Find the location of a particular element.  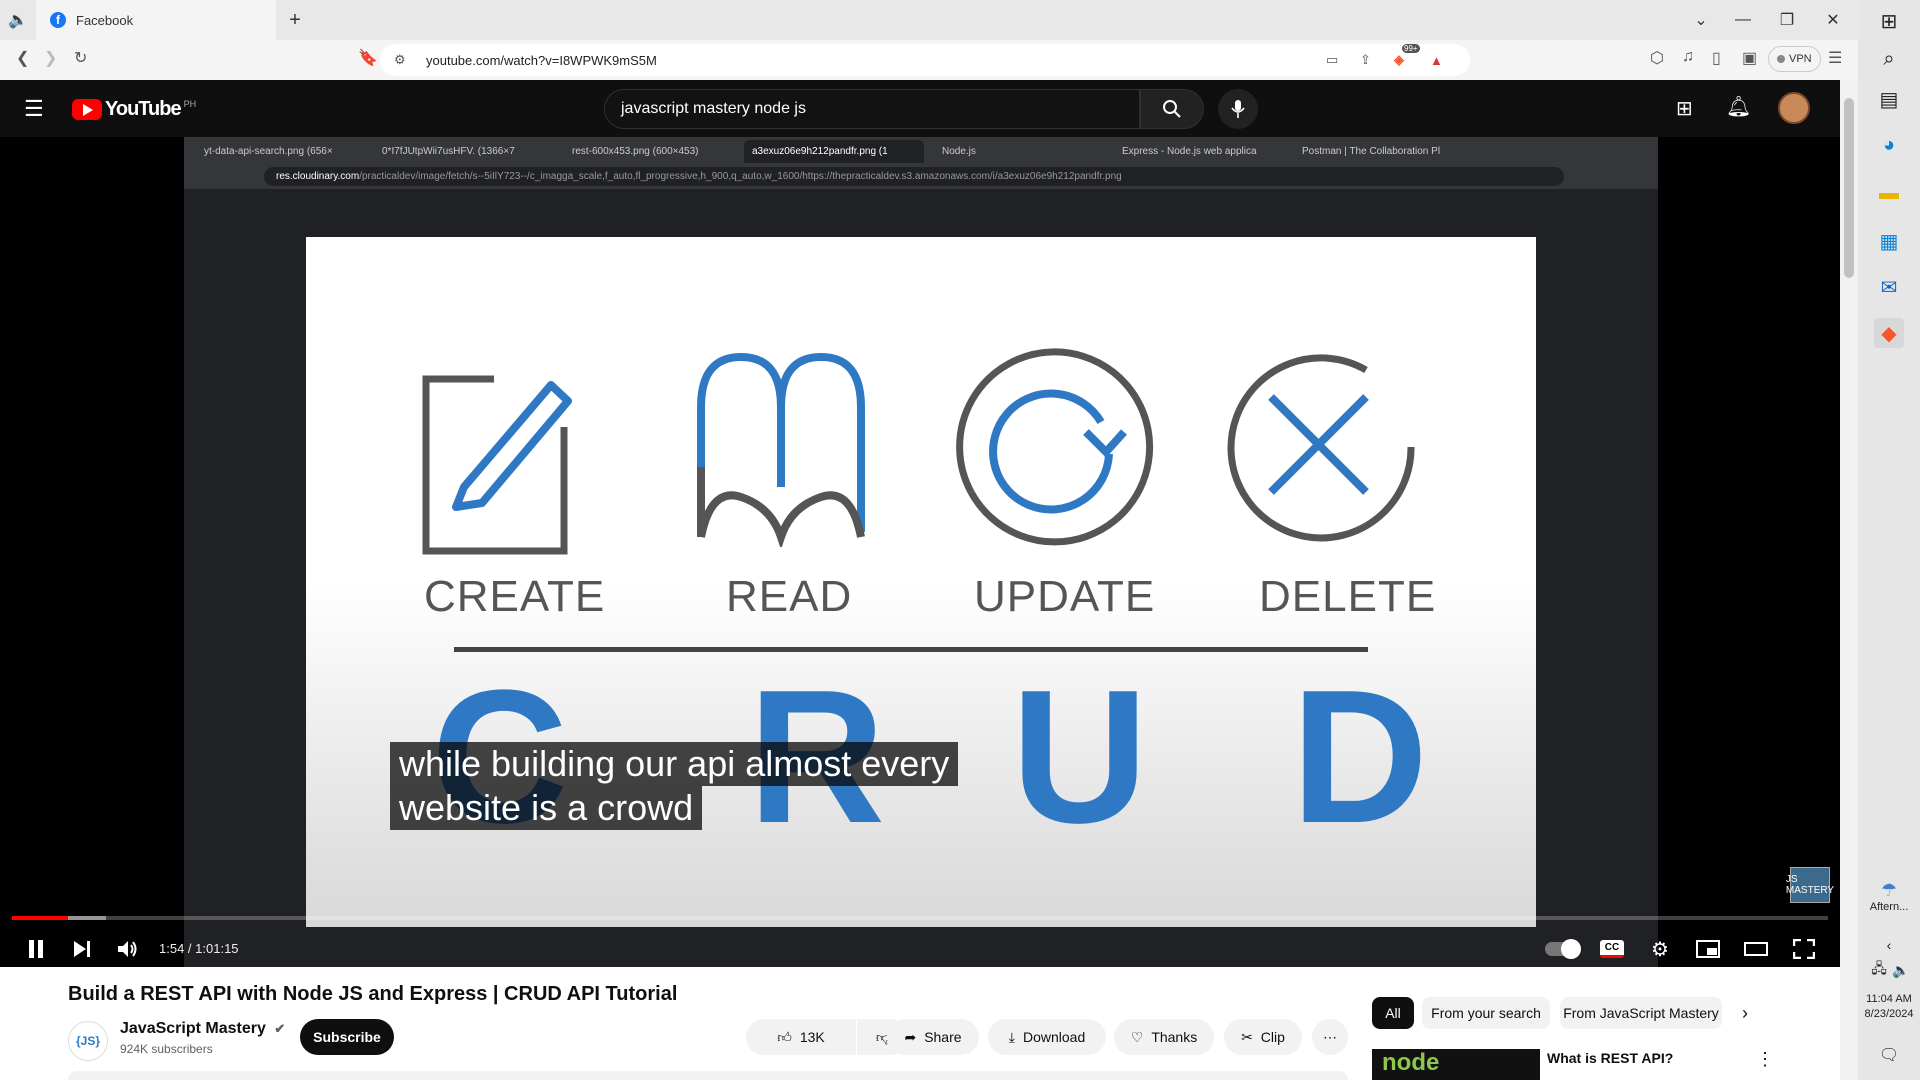

search-button is located at coordinates (1172, 109).